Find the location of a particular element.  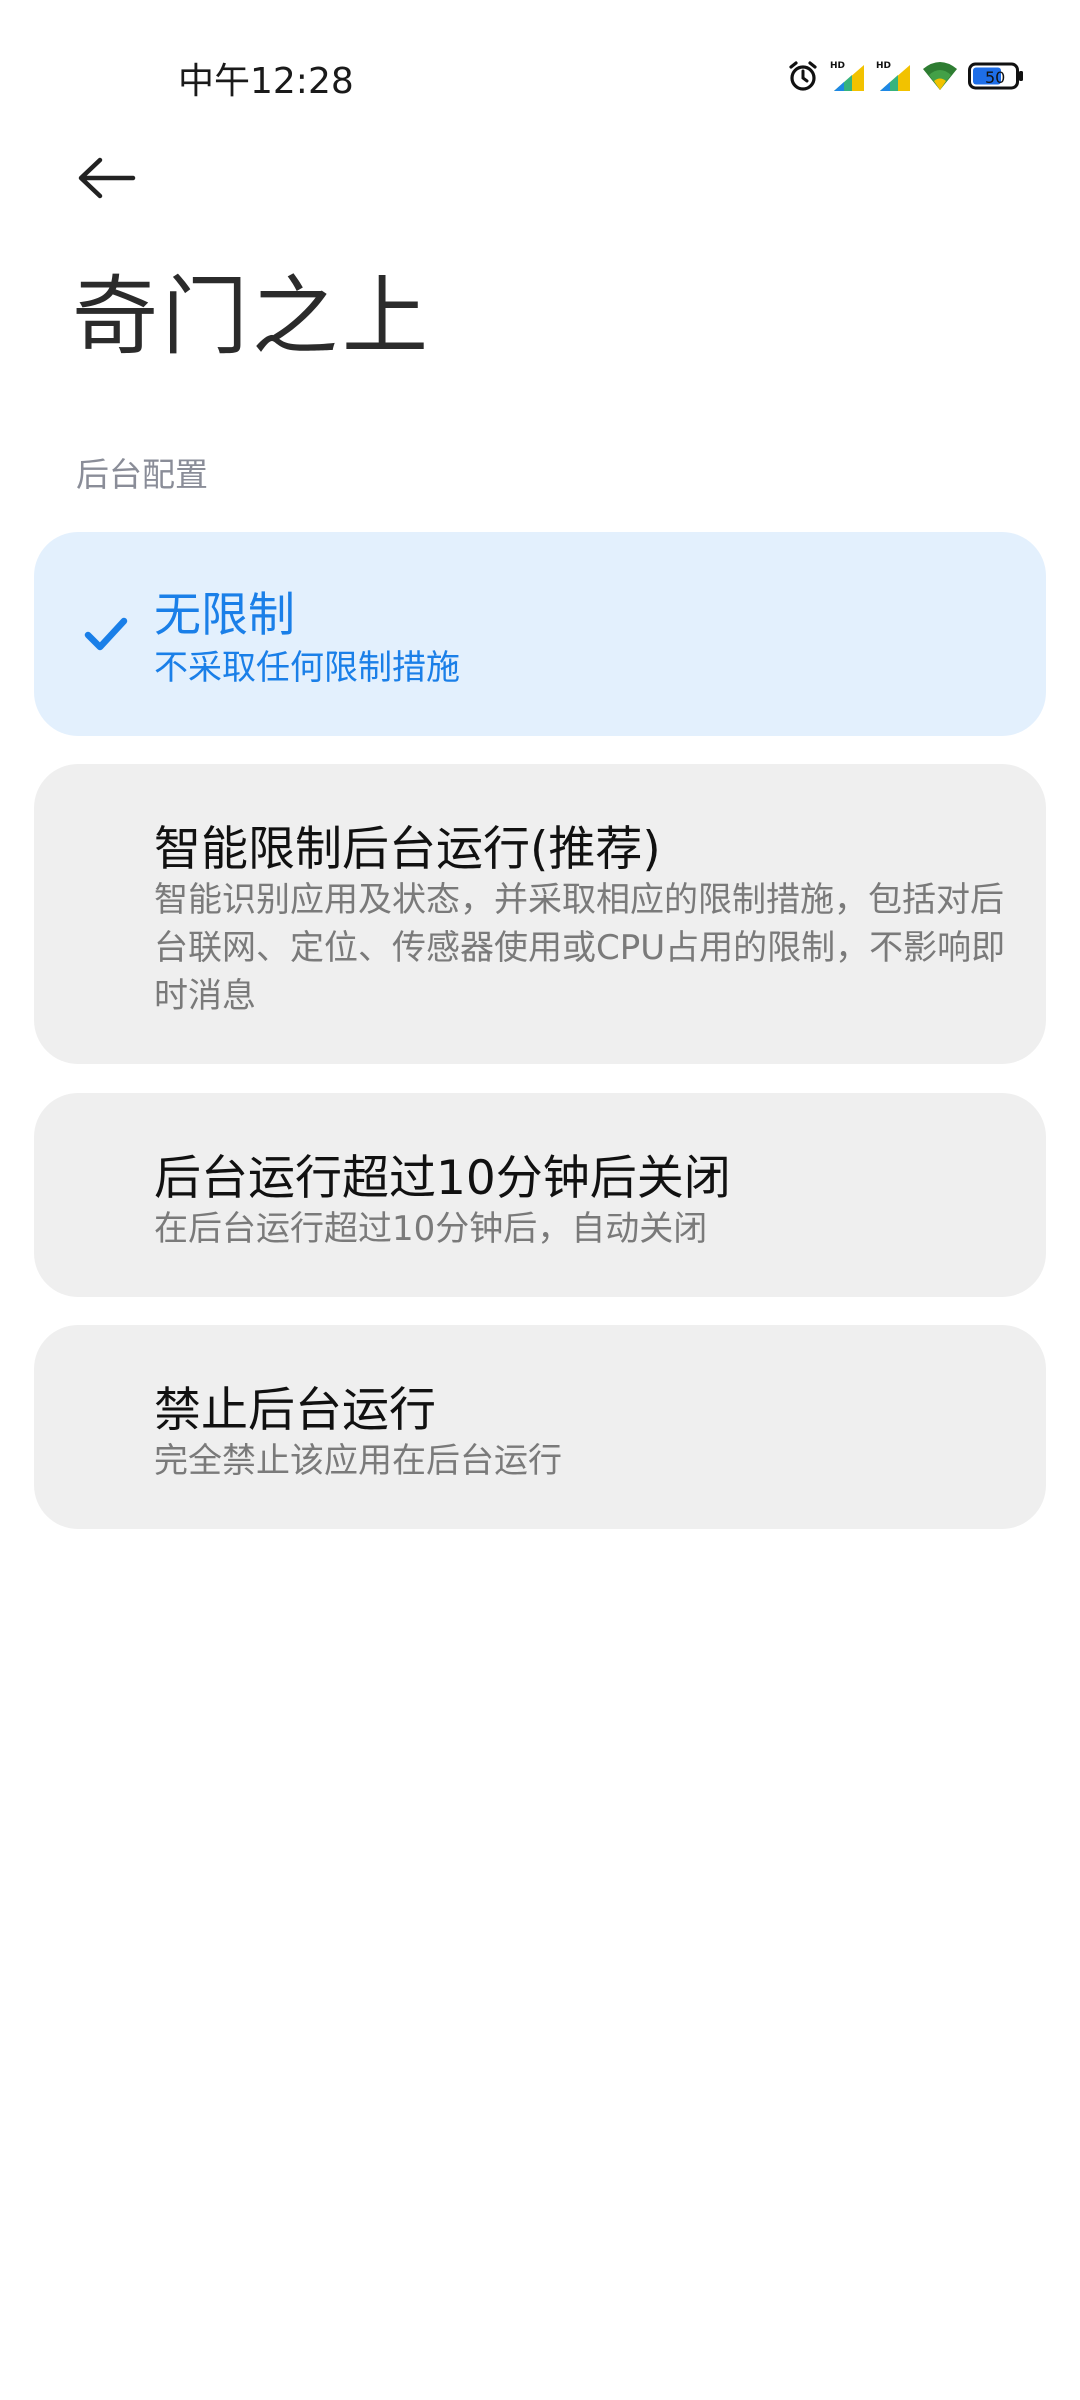

page-title: 奇门之上 is located at coordinates (252, 317).